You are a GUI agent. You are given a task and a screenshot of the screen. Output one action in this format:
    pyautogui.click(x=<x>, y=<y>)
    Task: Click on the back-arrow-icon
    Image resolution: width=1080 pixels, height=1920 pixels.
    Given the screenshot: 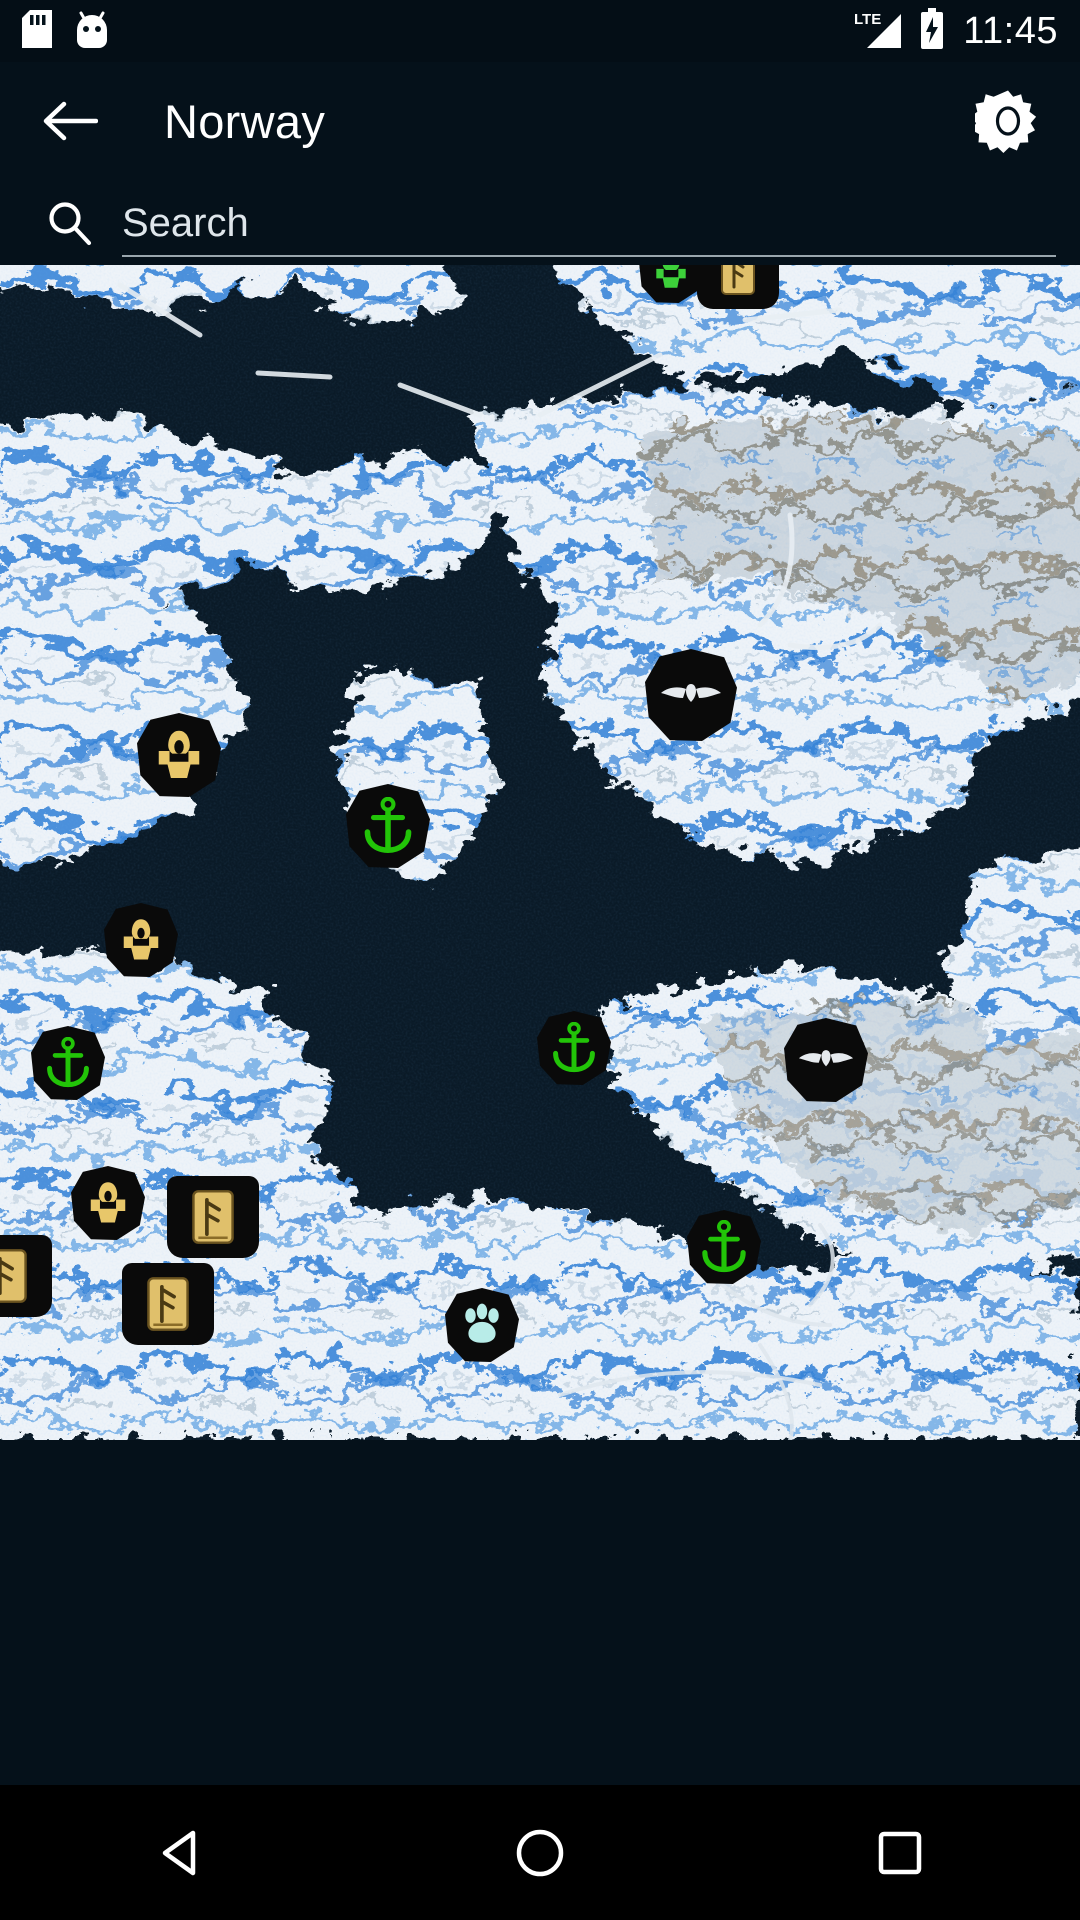 What is the action you would take?
    pyautogui.click(x=70, y=121)
    